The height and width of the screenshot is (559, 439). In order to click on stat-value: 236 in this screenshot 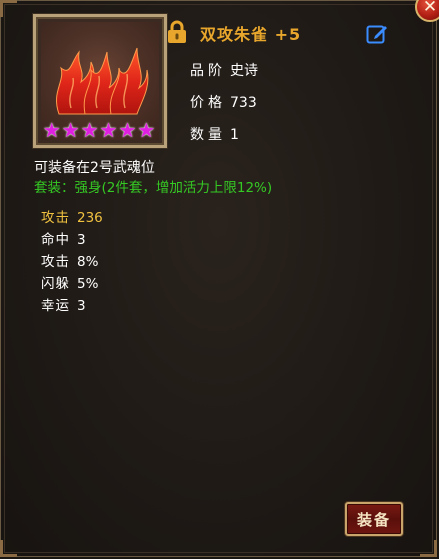, I will do `click(90, 218)`.